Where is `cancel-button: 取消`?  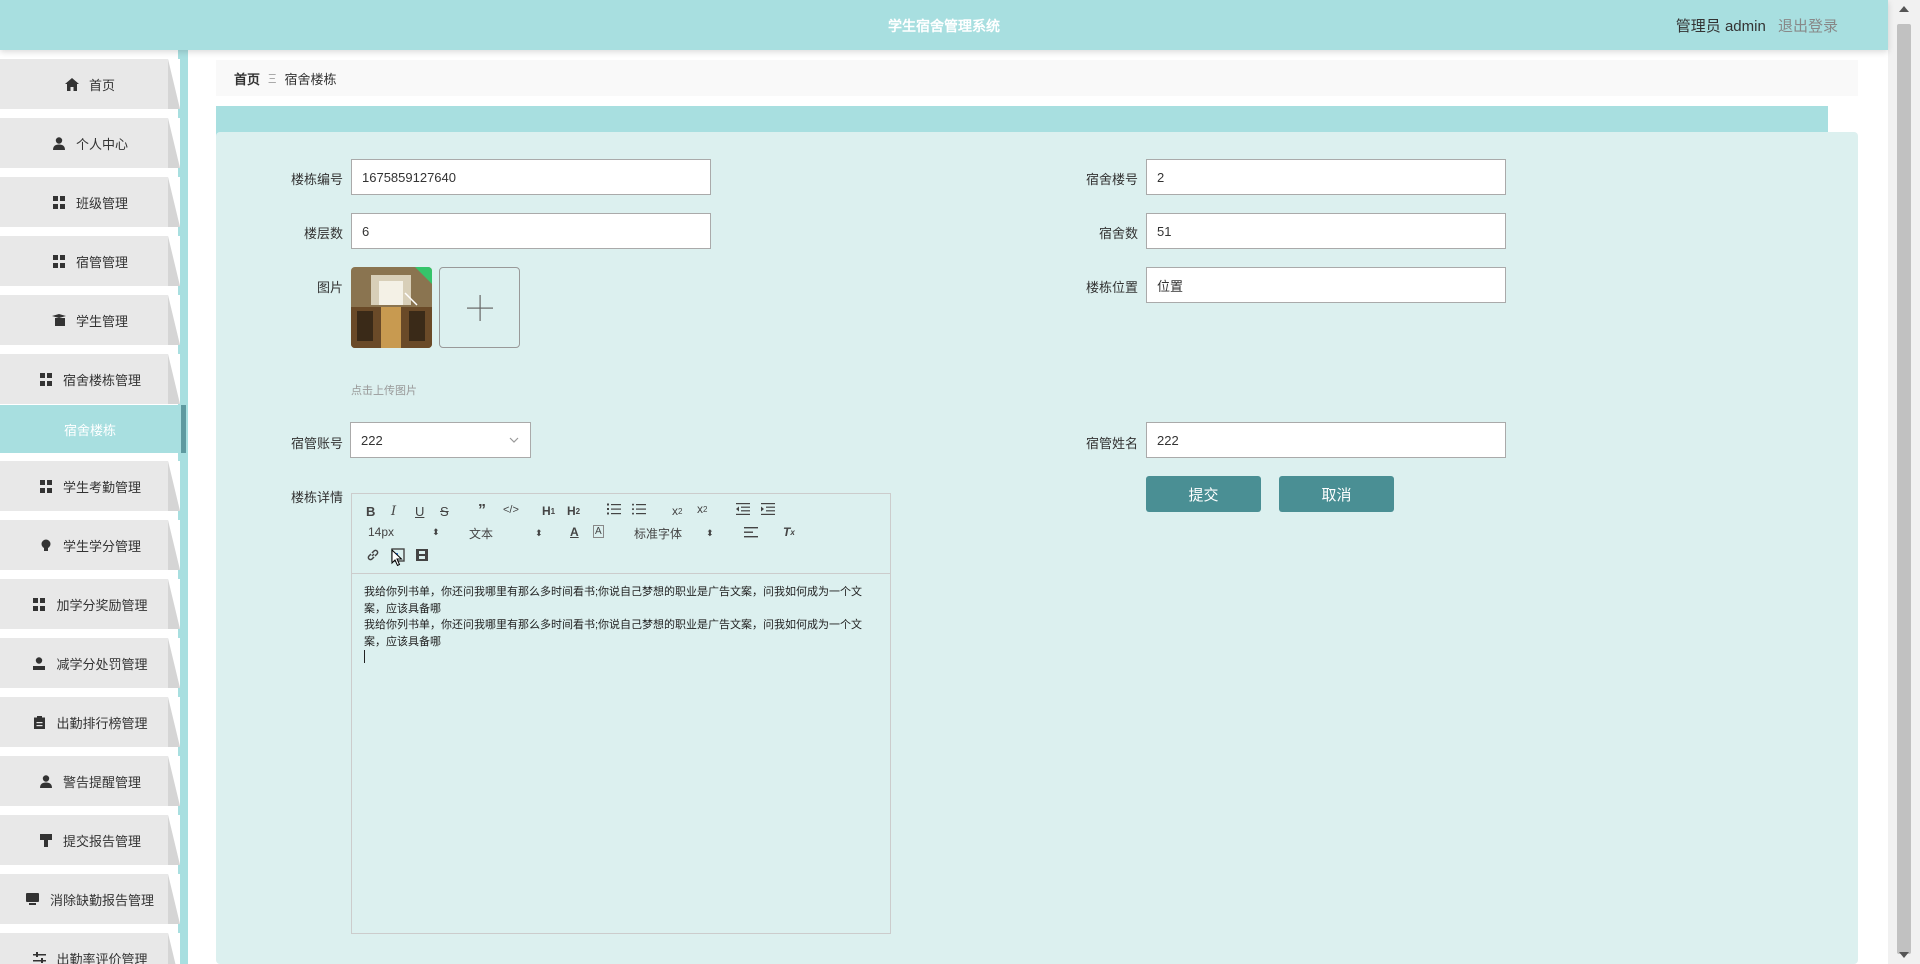
cancel-button: 取消 is located at coordinates (1336, 494).